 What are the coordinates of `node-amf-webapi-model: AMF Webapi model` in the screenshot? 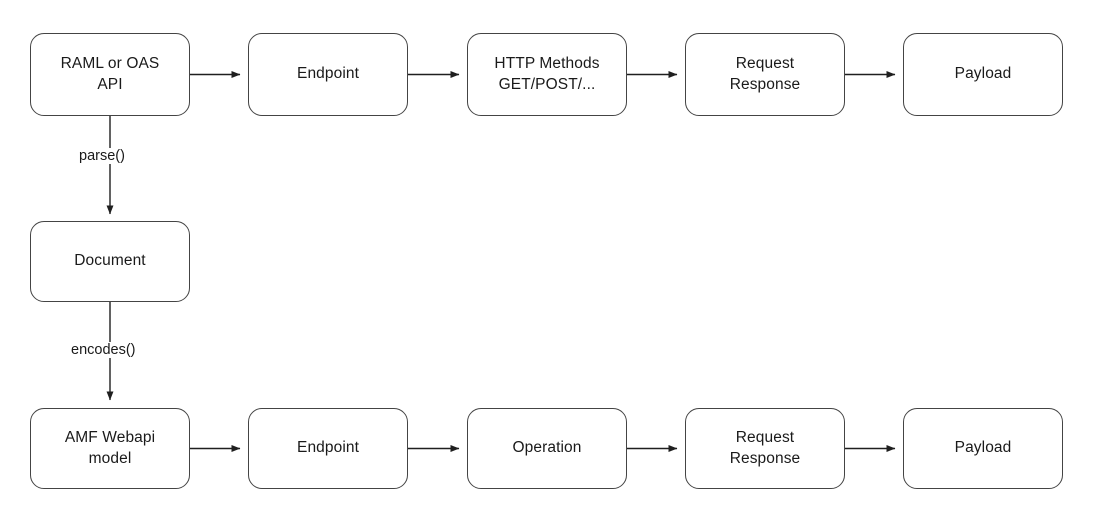 It's located at (110, 448).